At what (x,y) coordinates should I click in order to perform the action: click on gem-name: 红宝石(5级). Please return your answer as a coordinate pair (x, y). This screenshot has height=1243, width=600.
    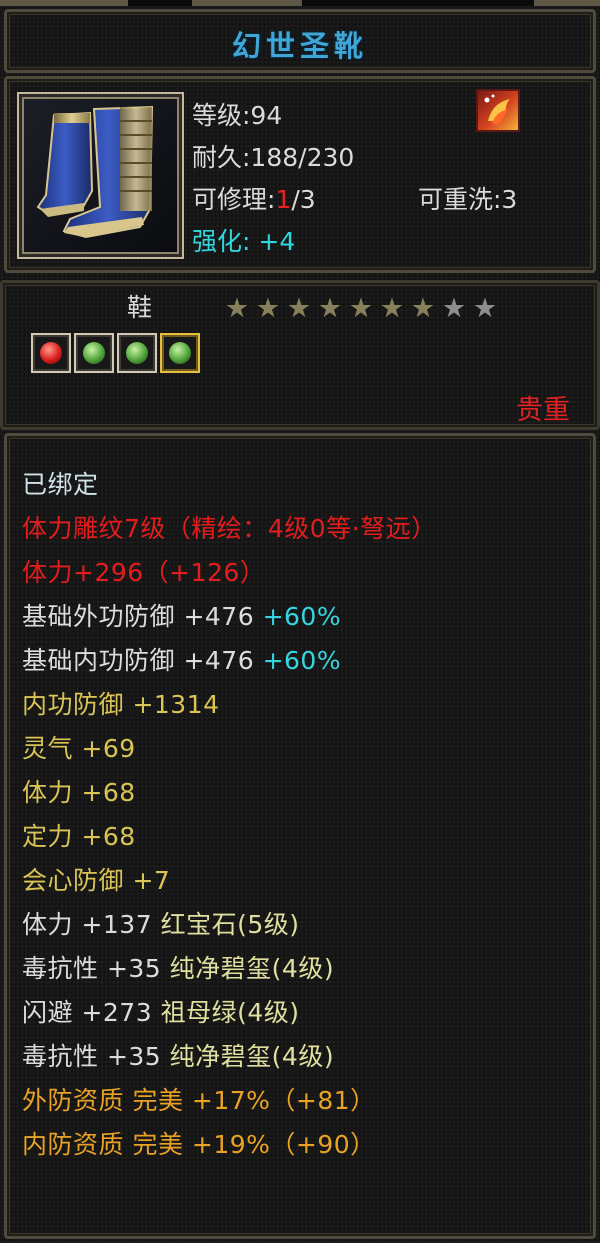
    Looking at the image, I should click on (230, 924).